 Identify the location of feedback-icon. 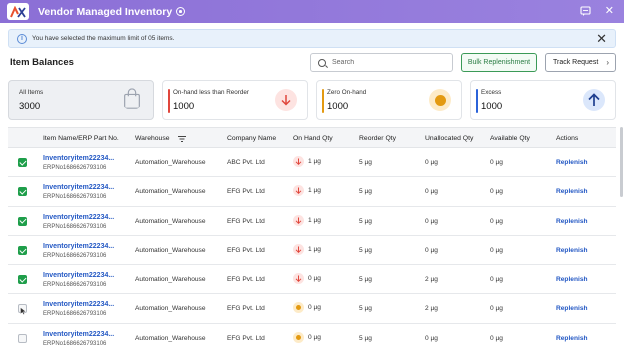
(585, 11).